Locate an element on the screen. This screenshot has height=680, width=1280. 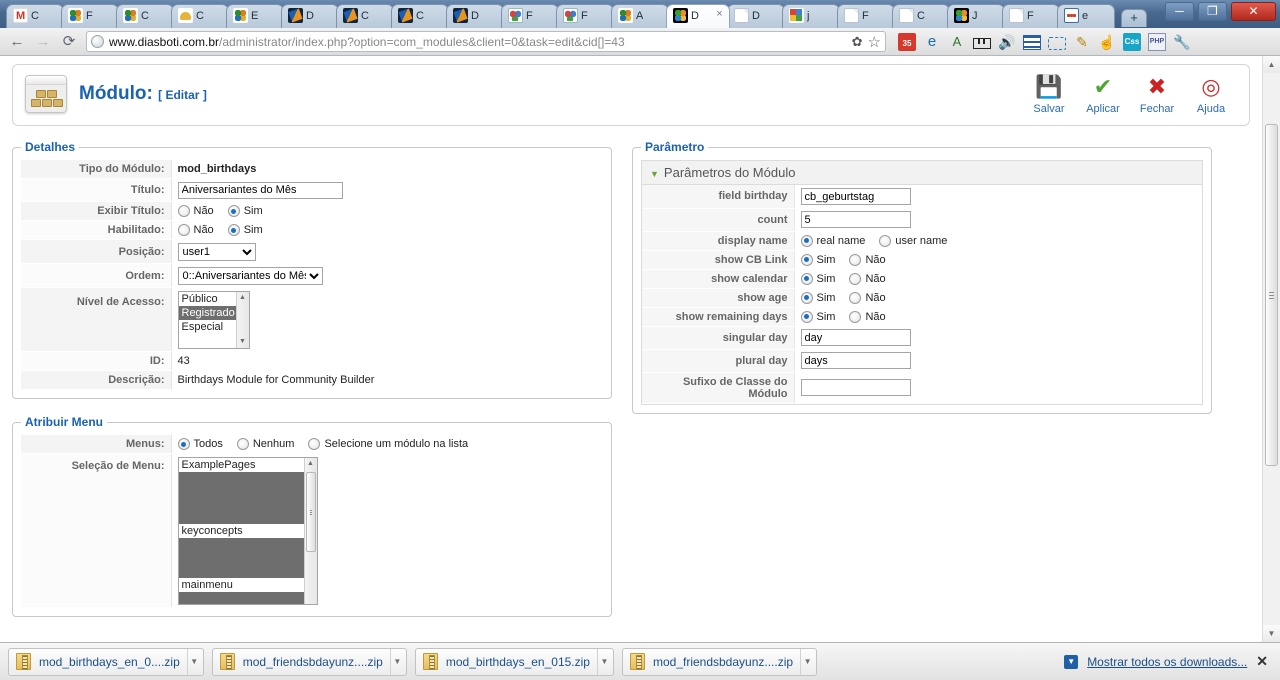
translate-icon: A is located at coordinates (957, 42).